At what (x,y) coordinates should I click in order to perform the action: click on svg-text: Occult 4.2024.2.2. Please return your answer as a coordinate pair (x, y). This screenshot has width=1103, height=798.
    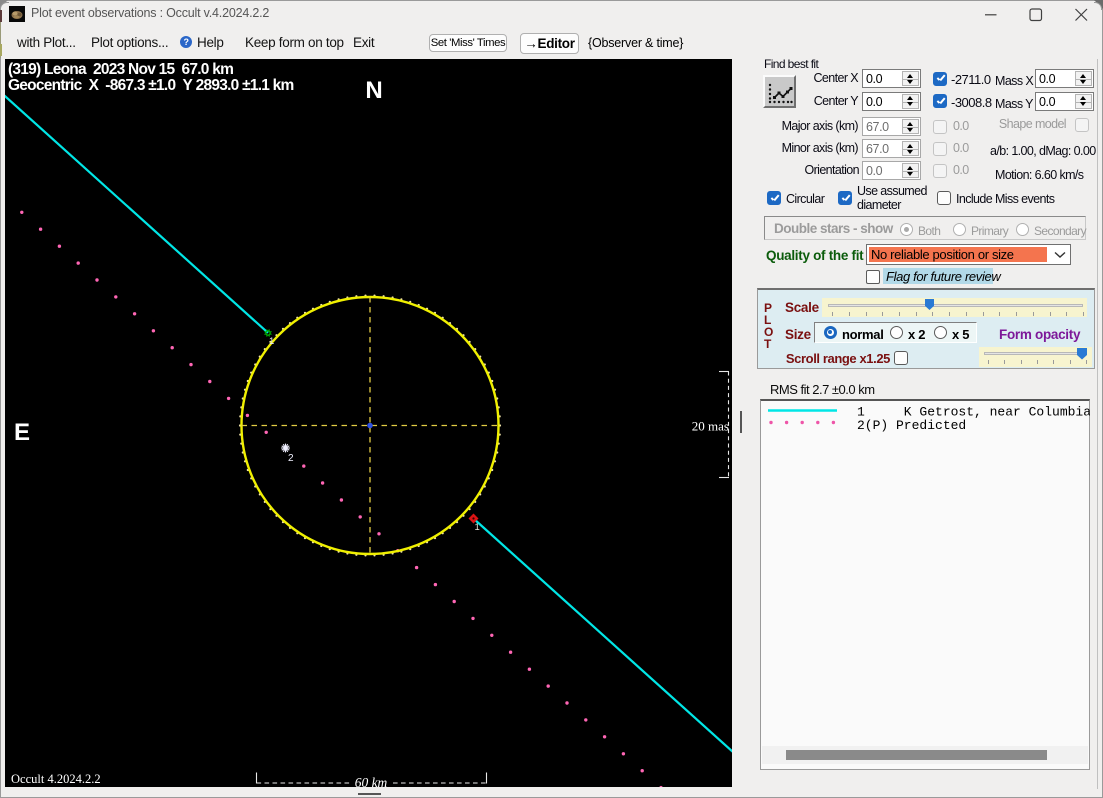
    Looking at the image, I should click on (56, 779).